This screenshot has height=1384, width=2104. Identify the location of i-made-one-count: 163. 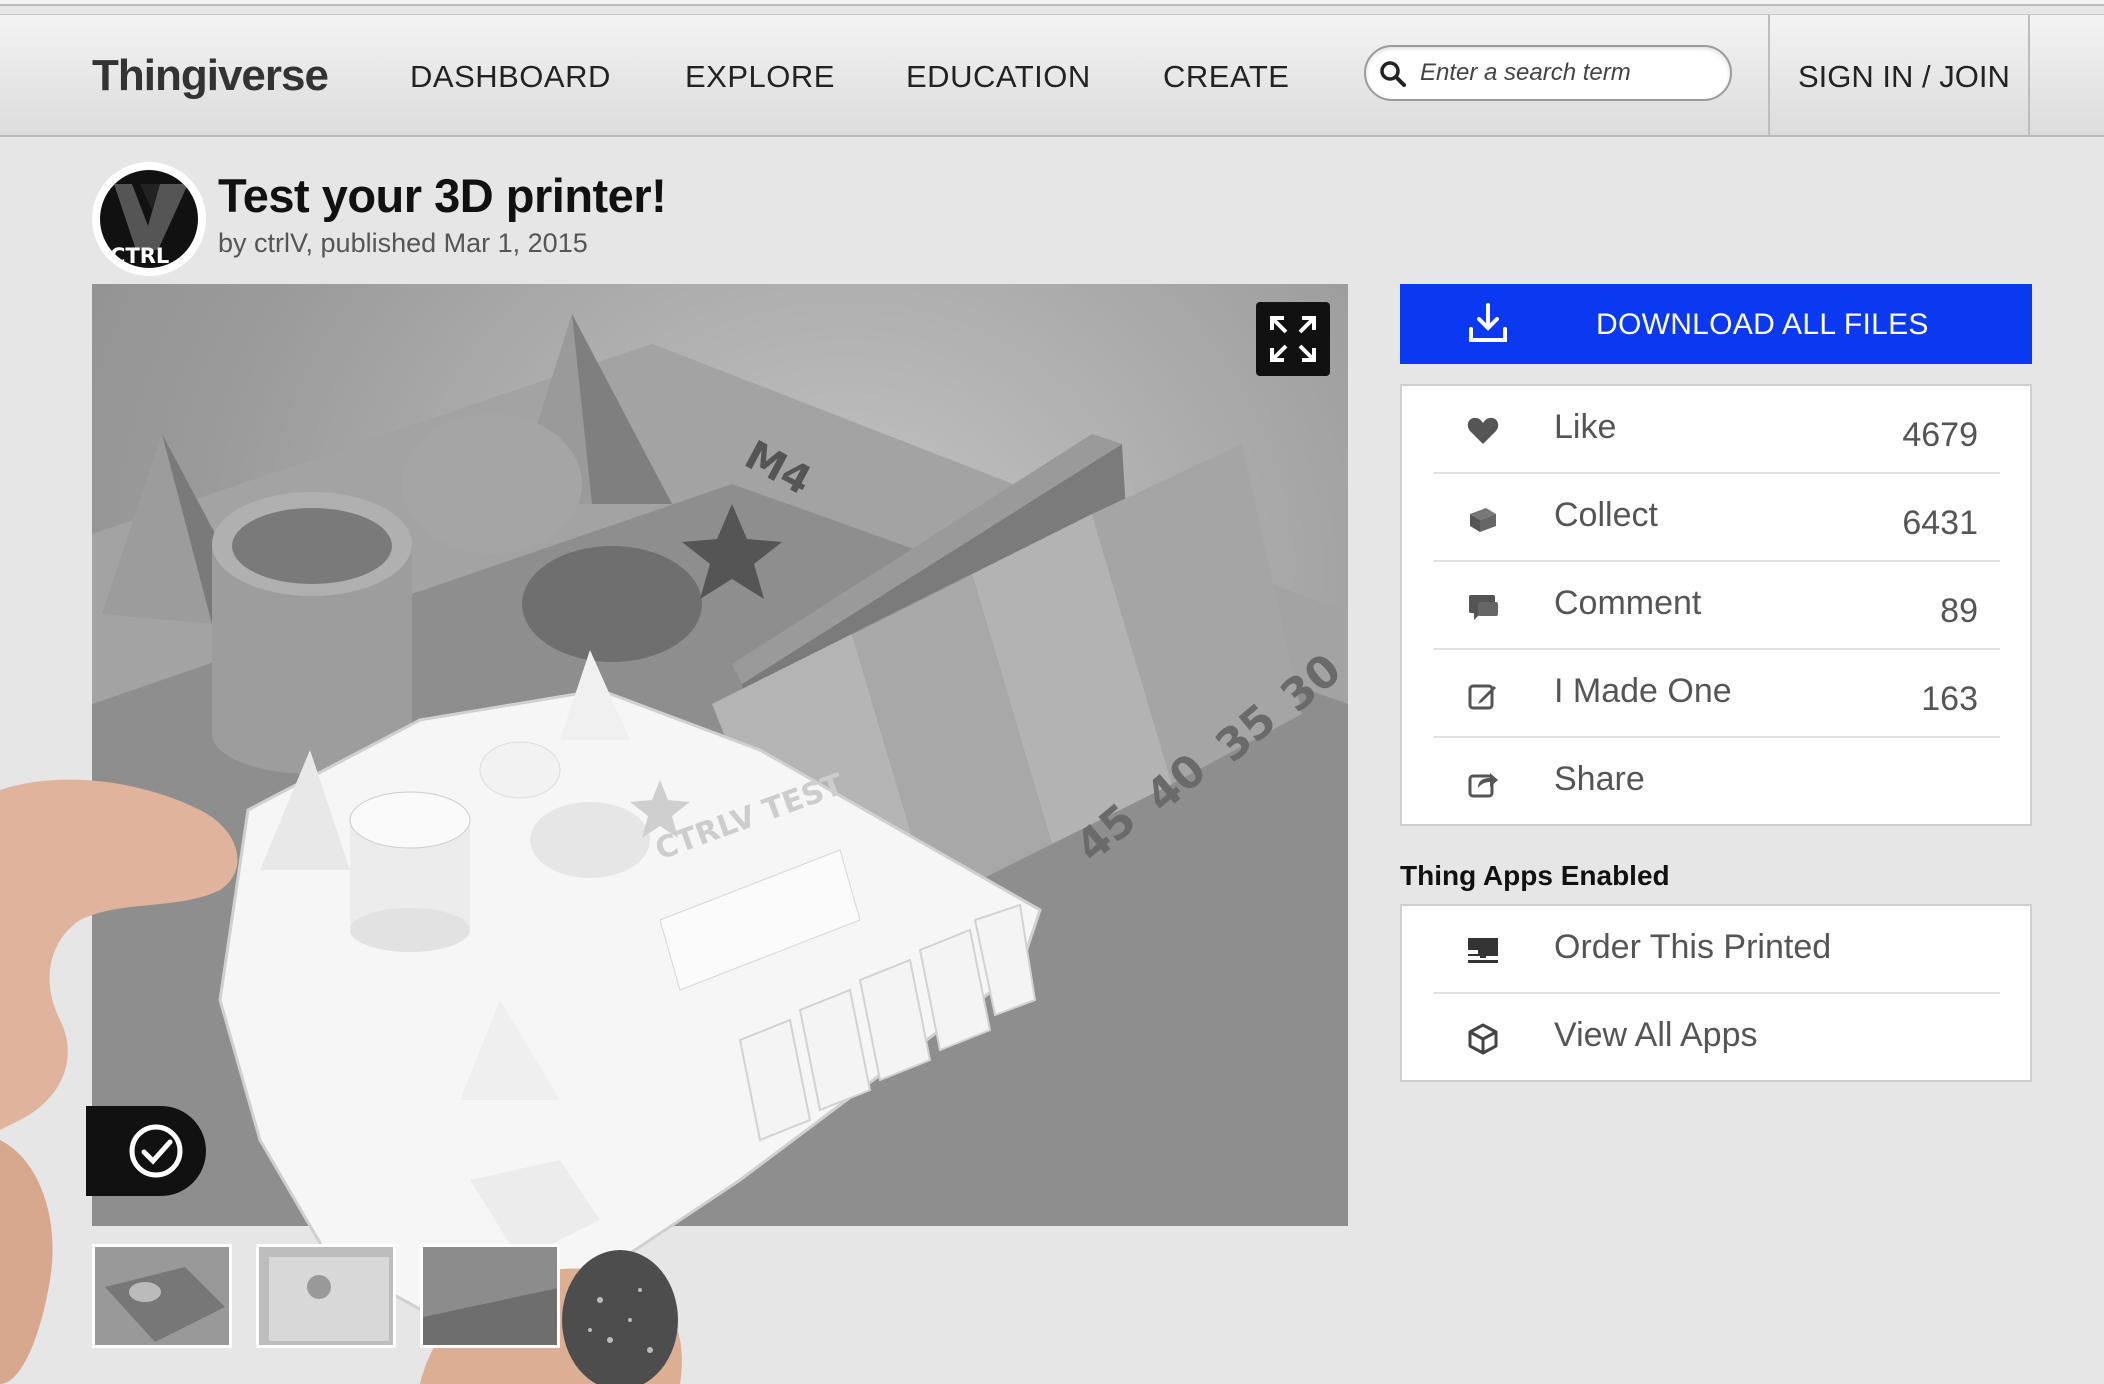
(1949, 699).